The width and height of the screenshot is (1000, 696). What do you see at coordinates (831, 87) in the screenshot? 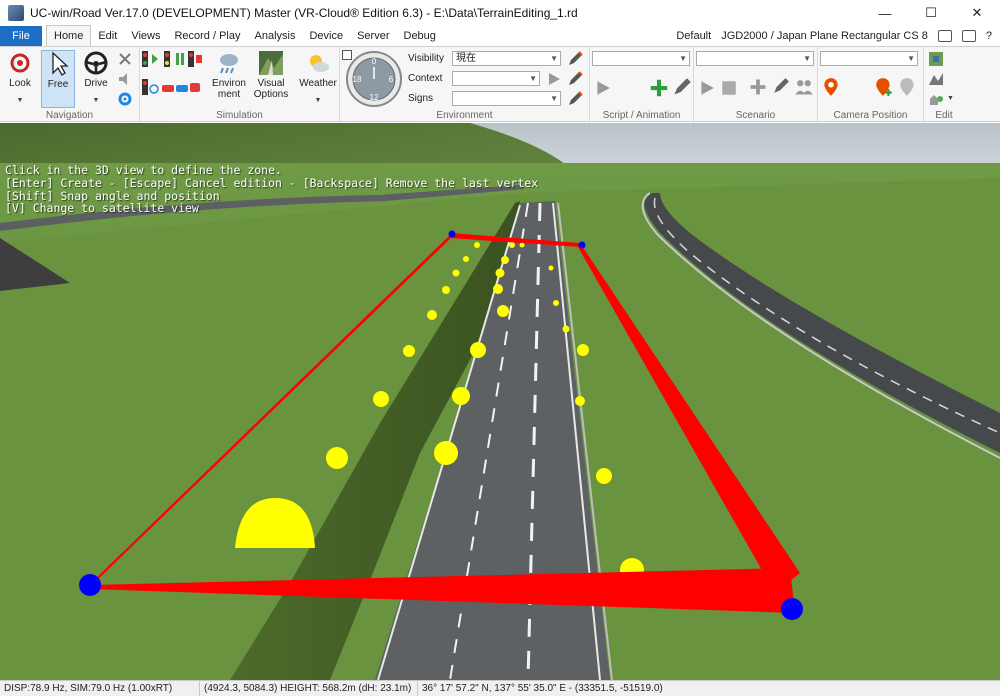
I see `camera-play-icon` at bounding box center [831, 87].